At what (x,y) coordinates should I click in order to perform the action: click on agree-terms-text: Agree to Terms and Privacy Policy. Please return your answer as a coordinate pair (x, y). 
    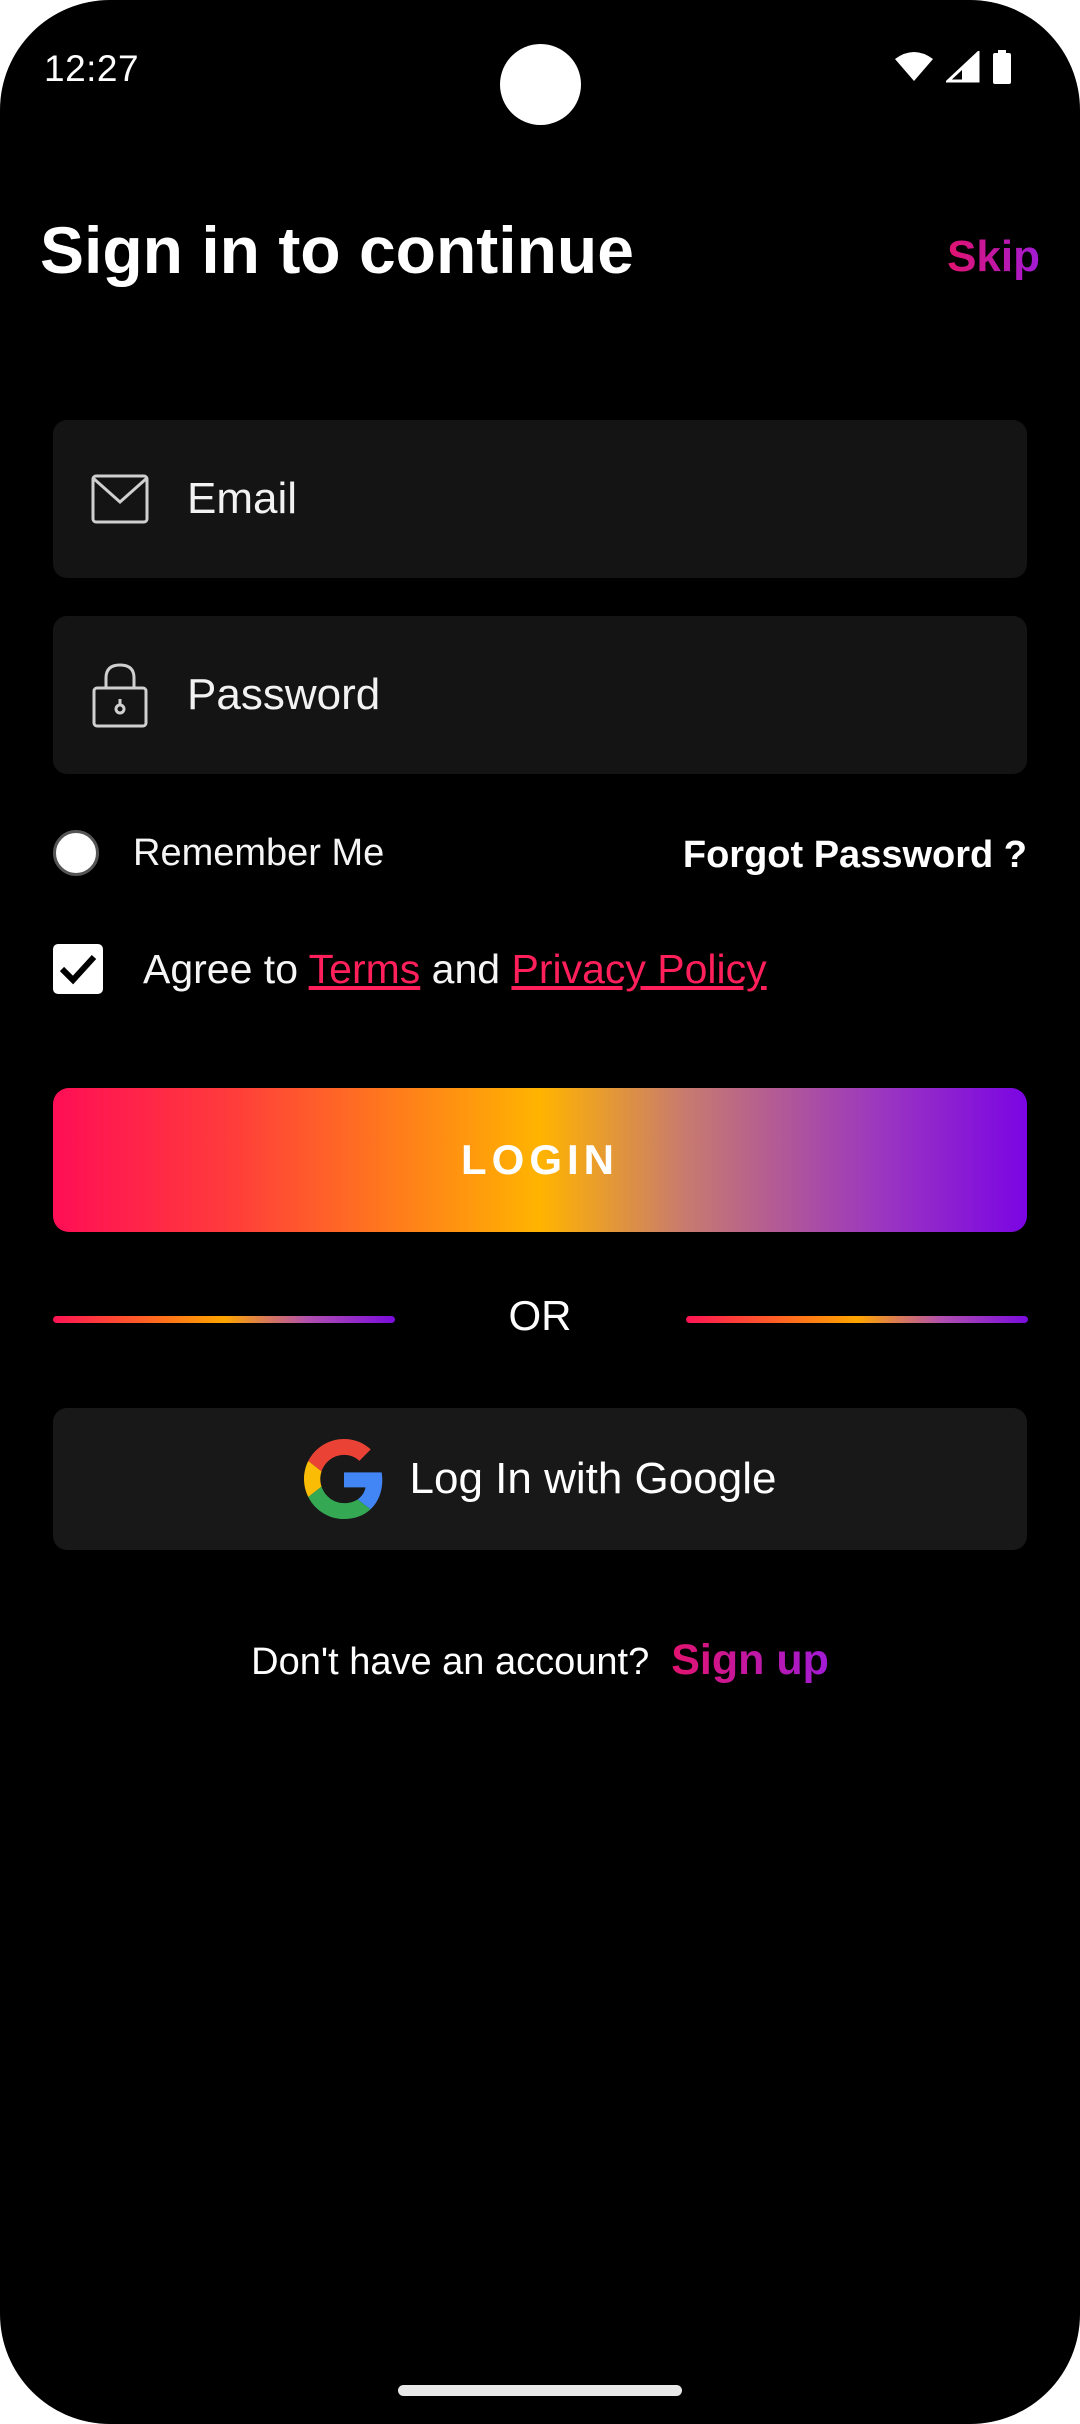
    Looking at the image, I should click on (455, 969).